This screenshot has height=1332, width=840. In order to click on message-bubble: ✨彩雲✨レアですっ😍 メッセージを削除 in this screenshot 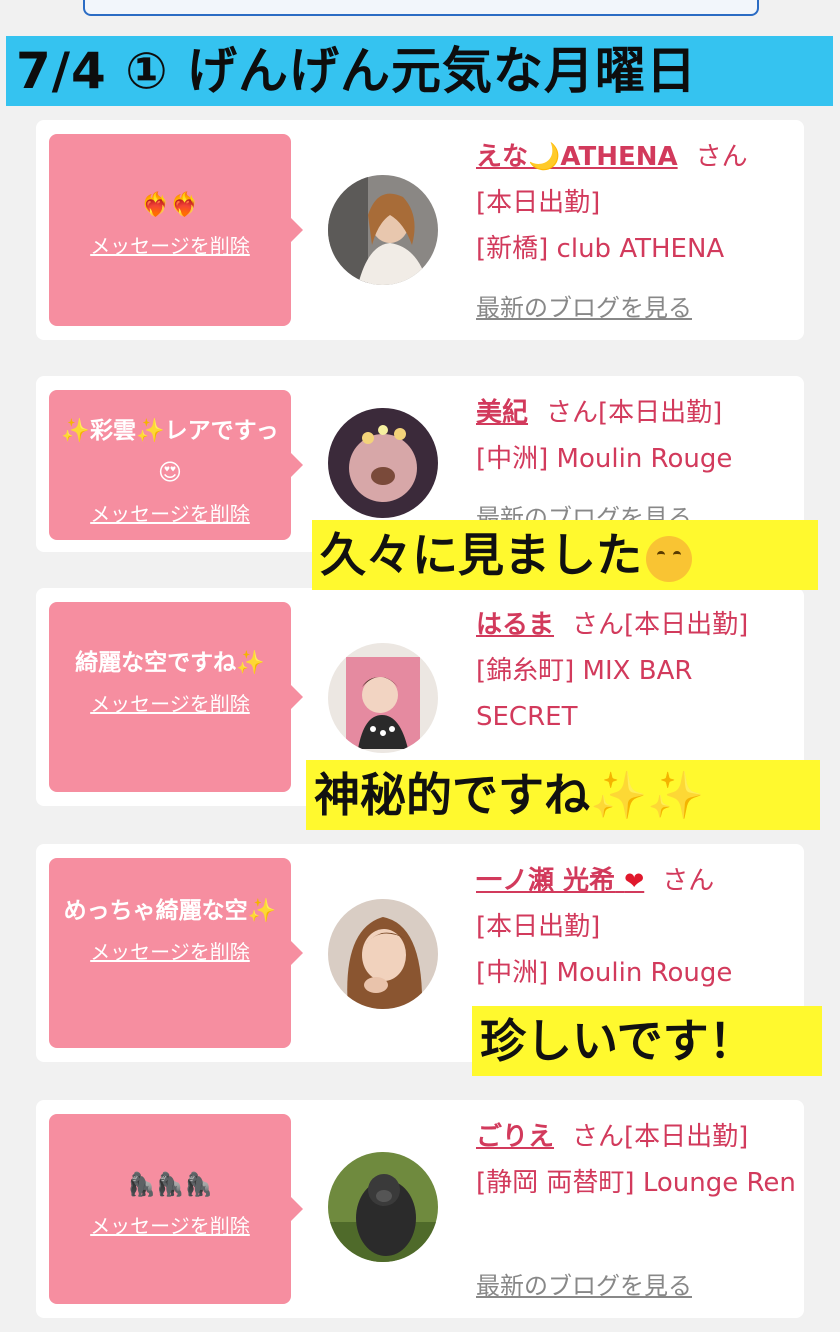, I will do `click(176, 465)`.